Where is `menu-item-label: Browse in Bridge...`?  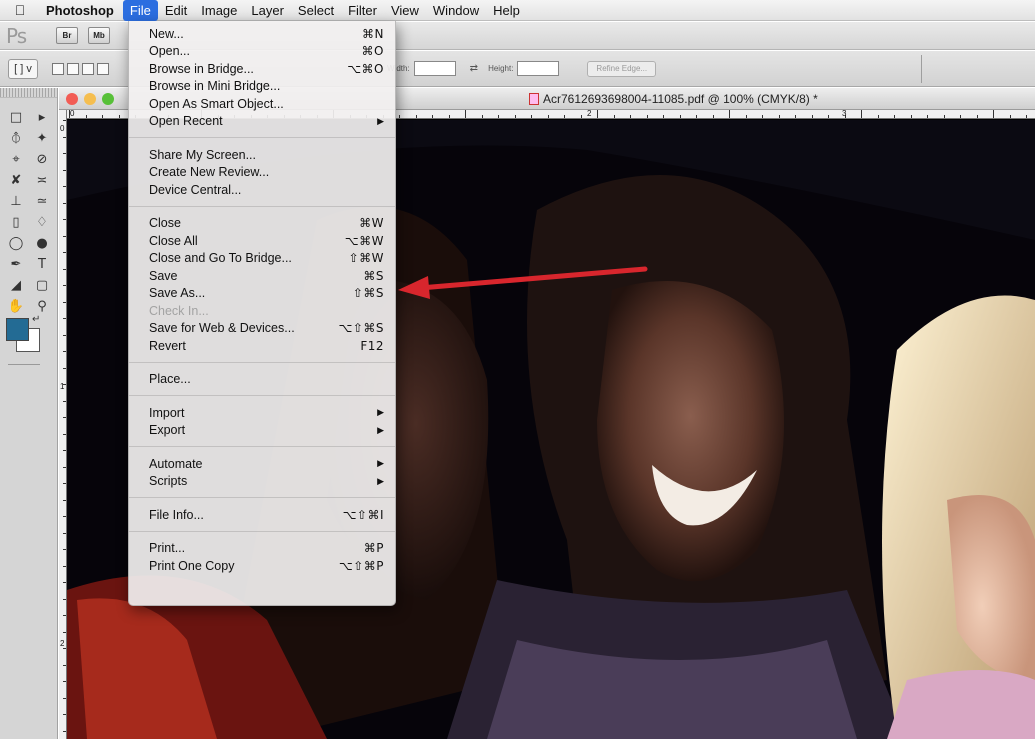
menu-item-label: Browse in Bridge... is located at coordinates (201, 68).